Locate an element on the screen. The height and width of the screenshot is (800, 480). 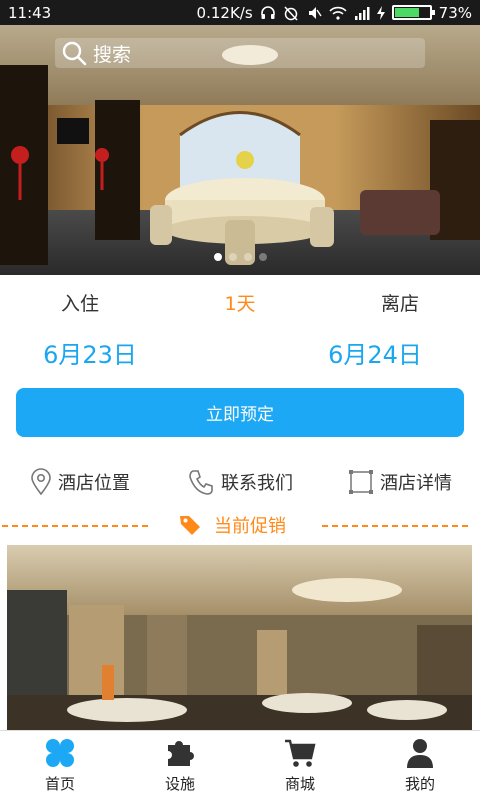
contact-us-label: 联系我们 is located at coordinates (257, 483).